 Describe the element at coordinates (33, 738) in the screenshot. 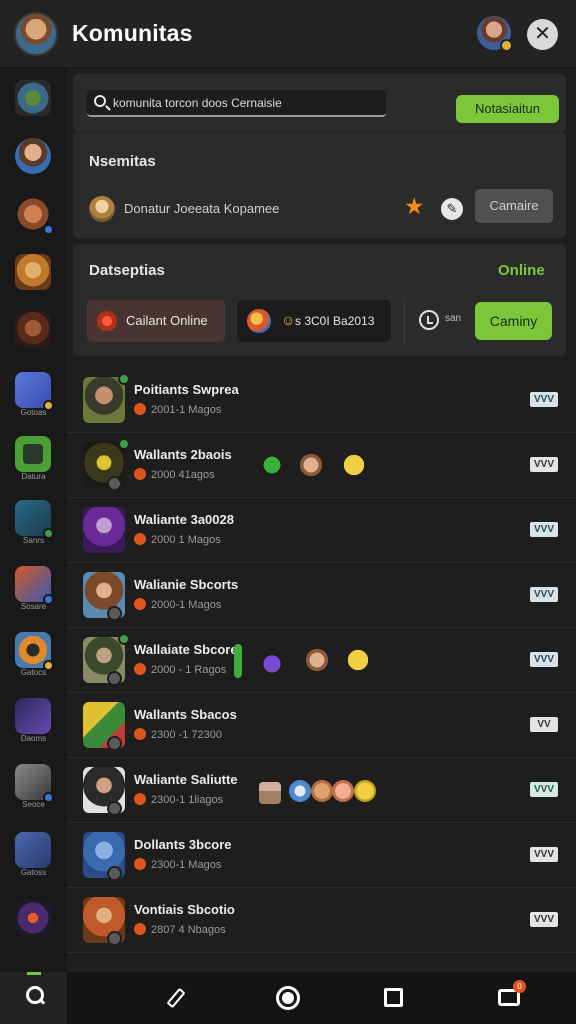

I see `sidebar-label-6: Daoms` at that location.